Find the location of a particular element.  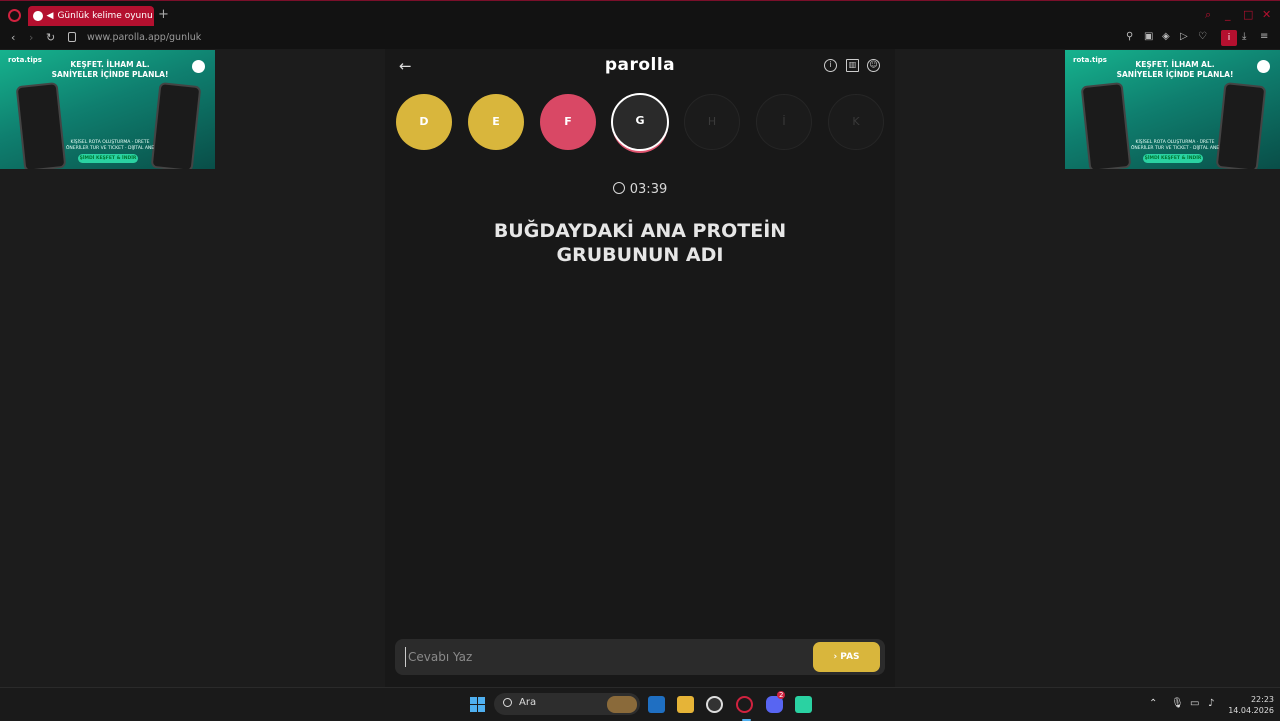

widgets-icon is located at coordinates (622, 704).